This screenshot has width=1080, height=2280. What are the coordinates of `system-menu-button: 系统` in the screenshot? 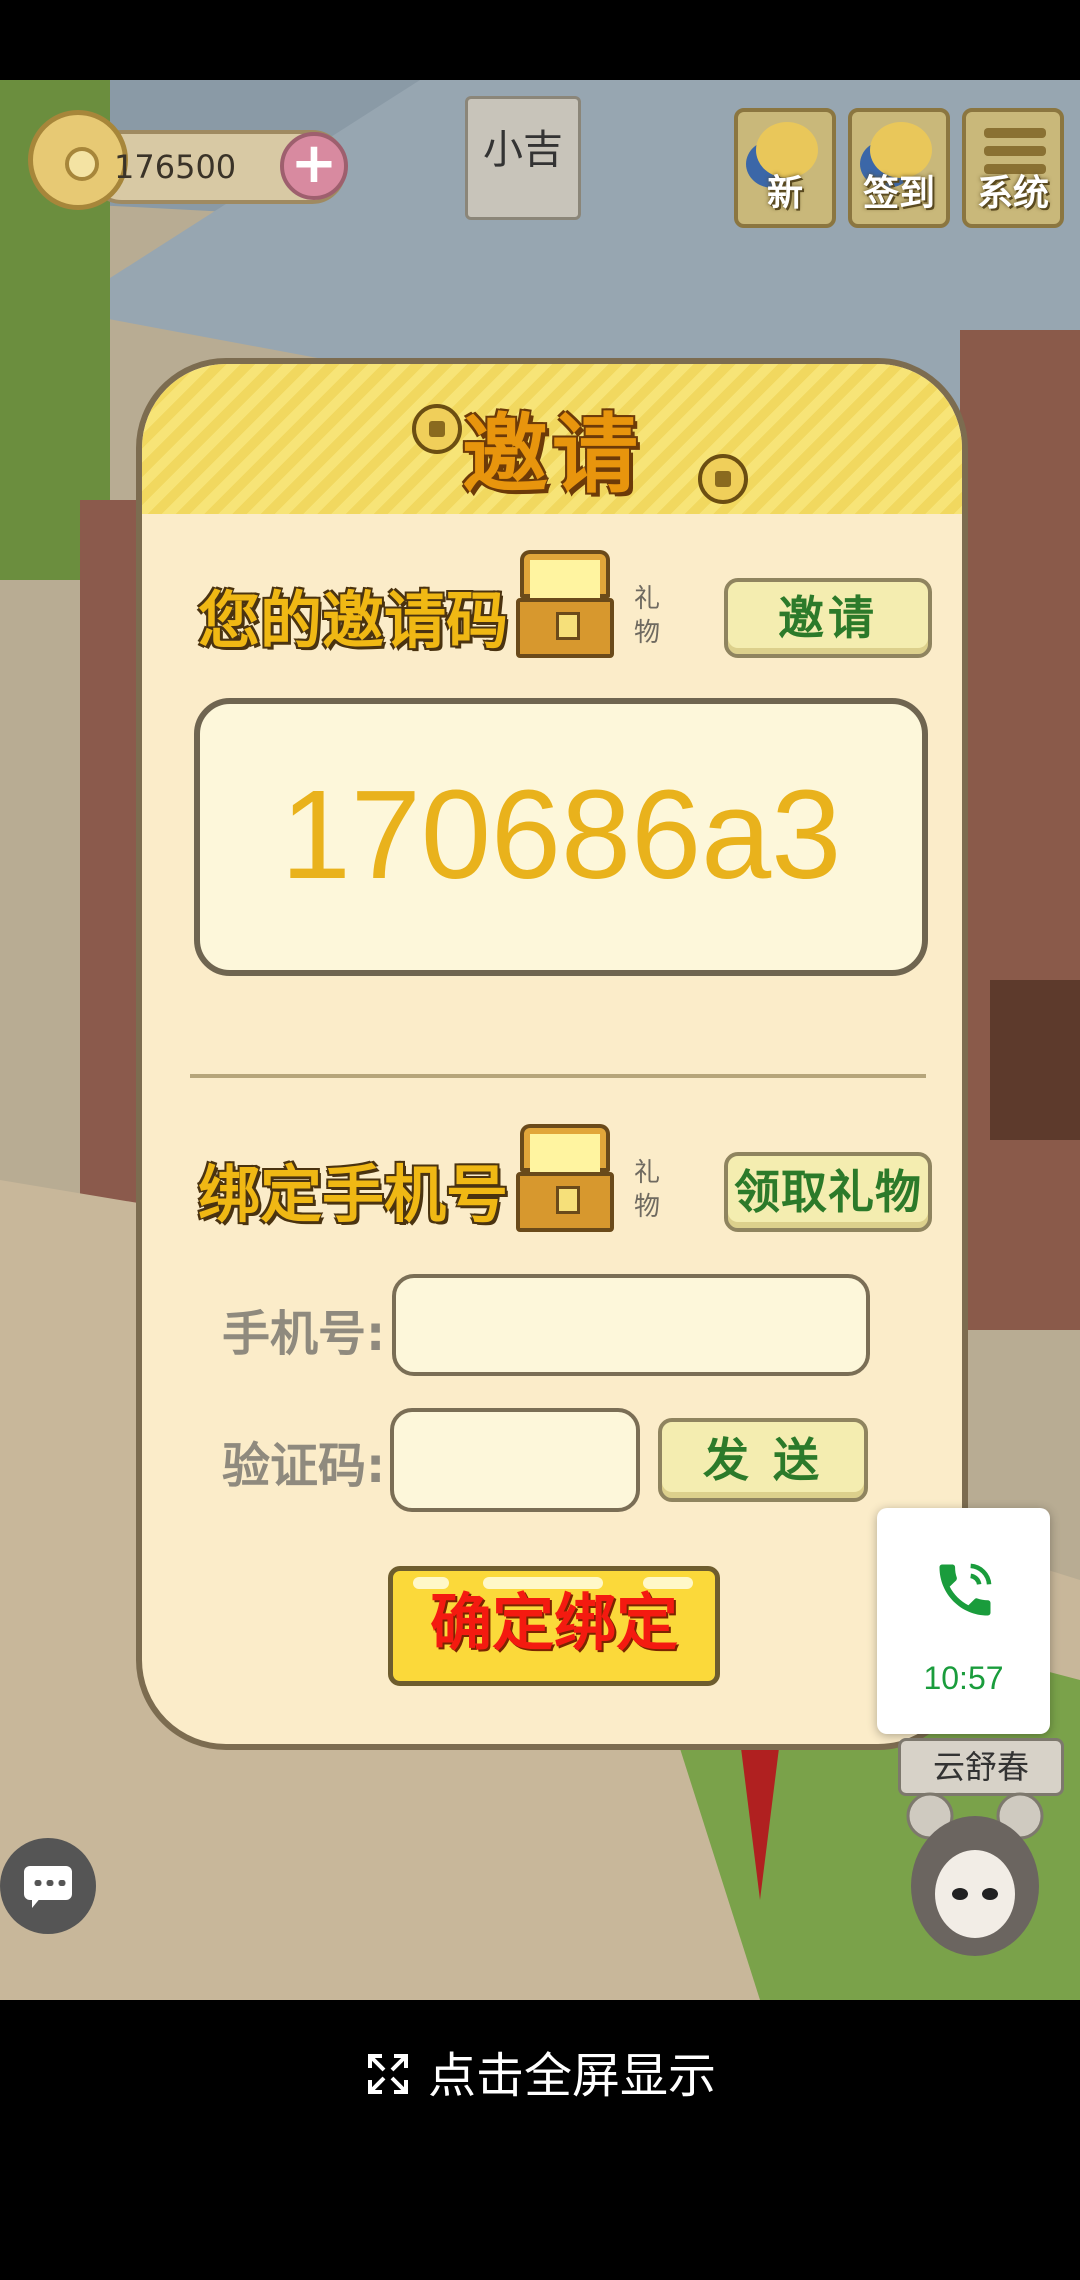 It's located at (1013, 168).